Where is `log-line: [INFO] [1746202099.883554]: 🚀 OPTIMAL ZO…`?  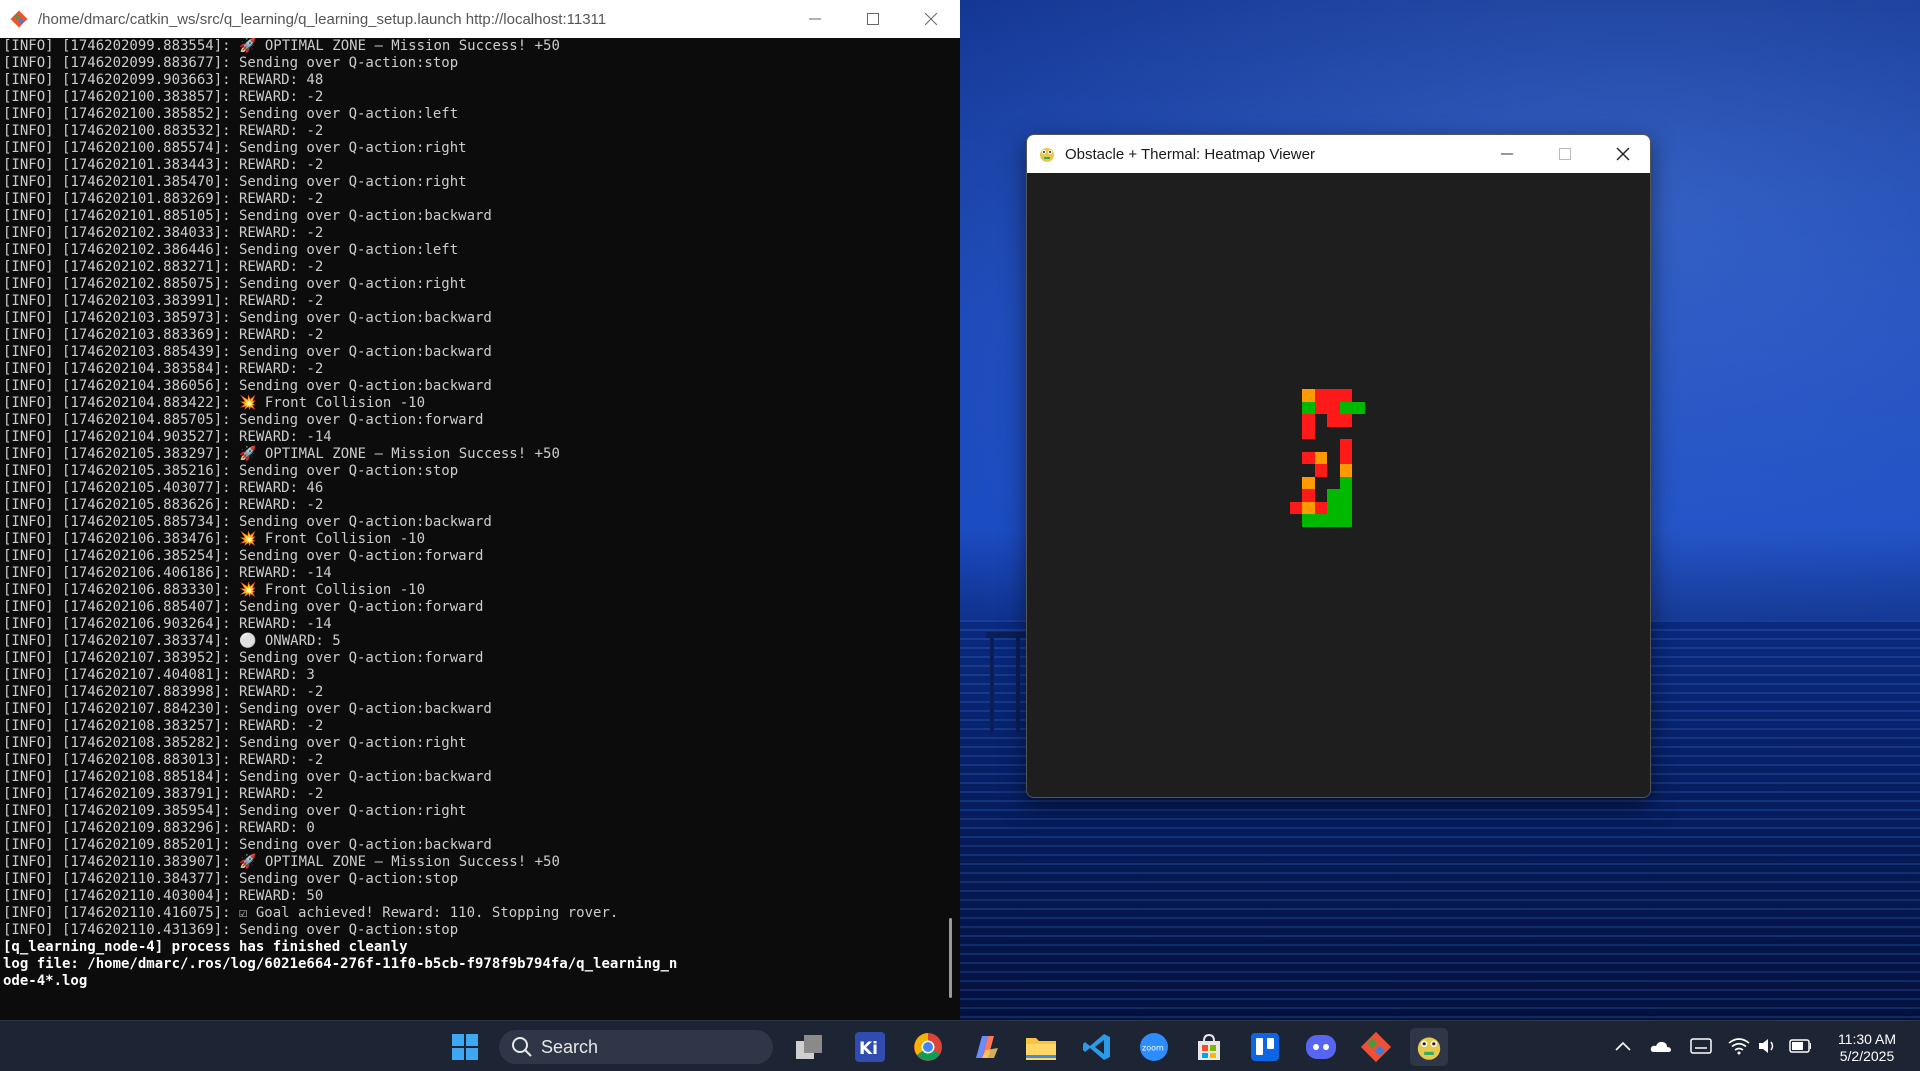 log-line: [INFO] [1746202099.883554]: 🚀 OPTIMAL ZO… is located at coordinates (281, 46).